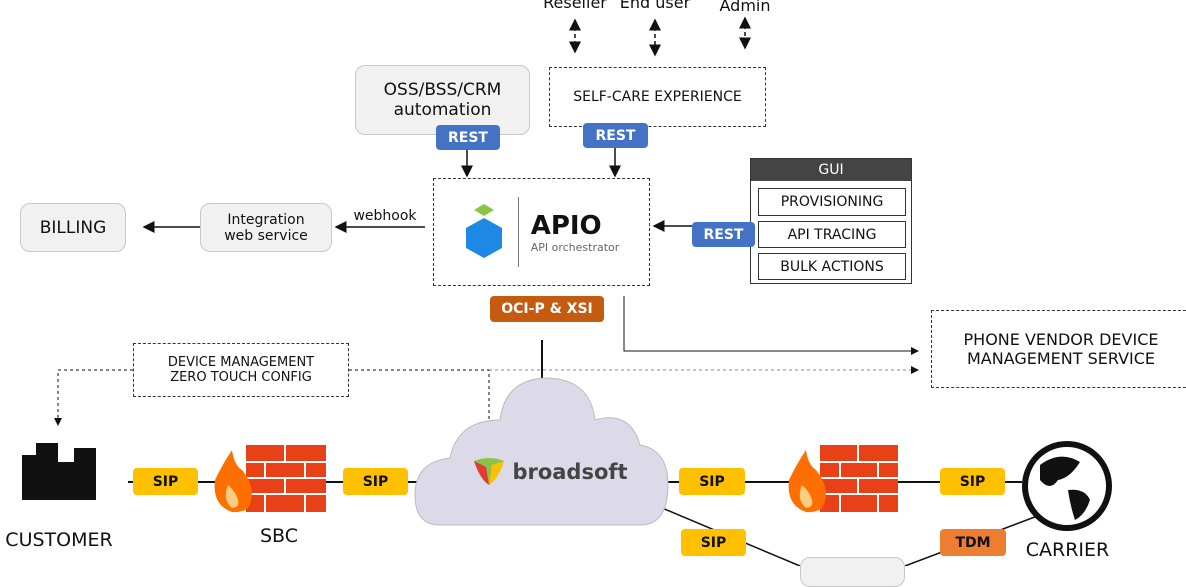 This screenshot has width=1186, height=587. Describe the element at coordinates (657, 97) in the screenshot. I see `self-care-box: SELF-CARE EXPERIENCE` at that location.